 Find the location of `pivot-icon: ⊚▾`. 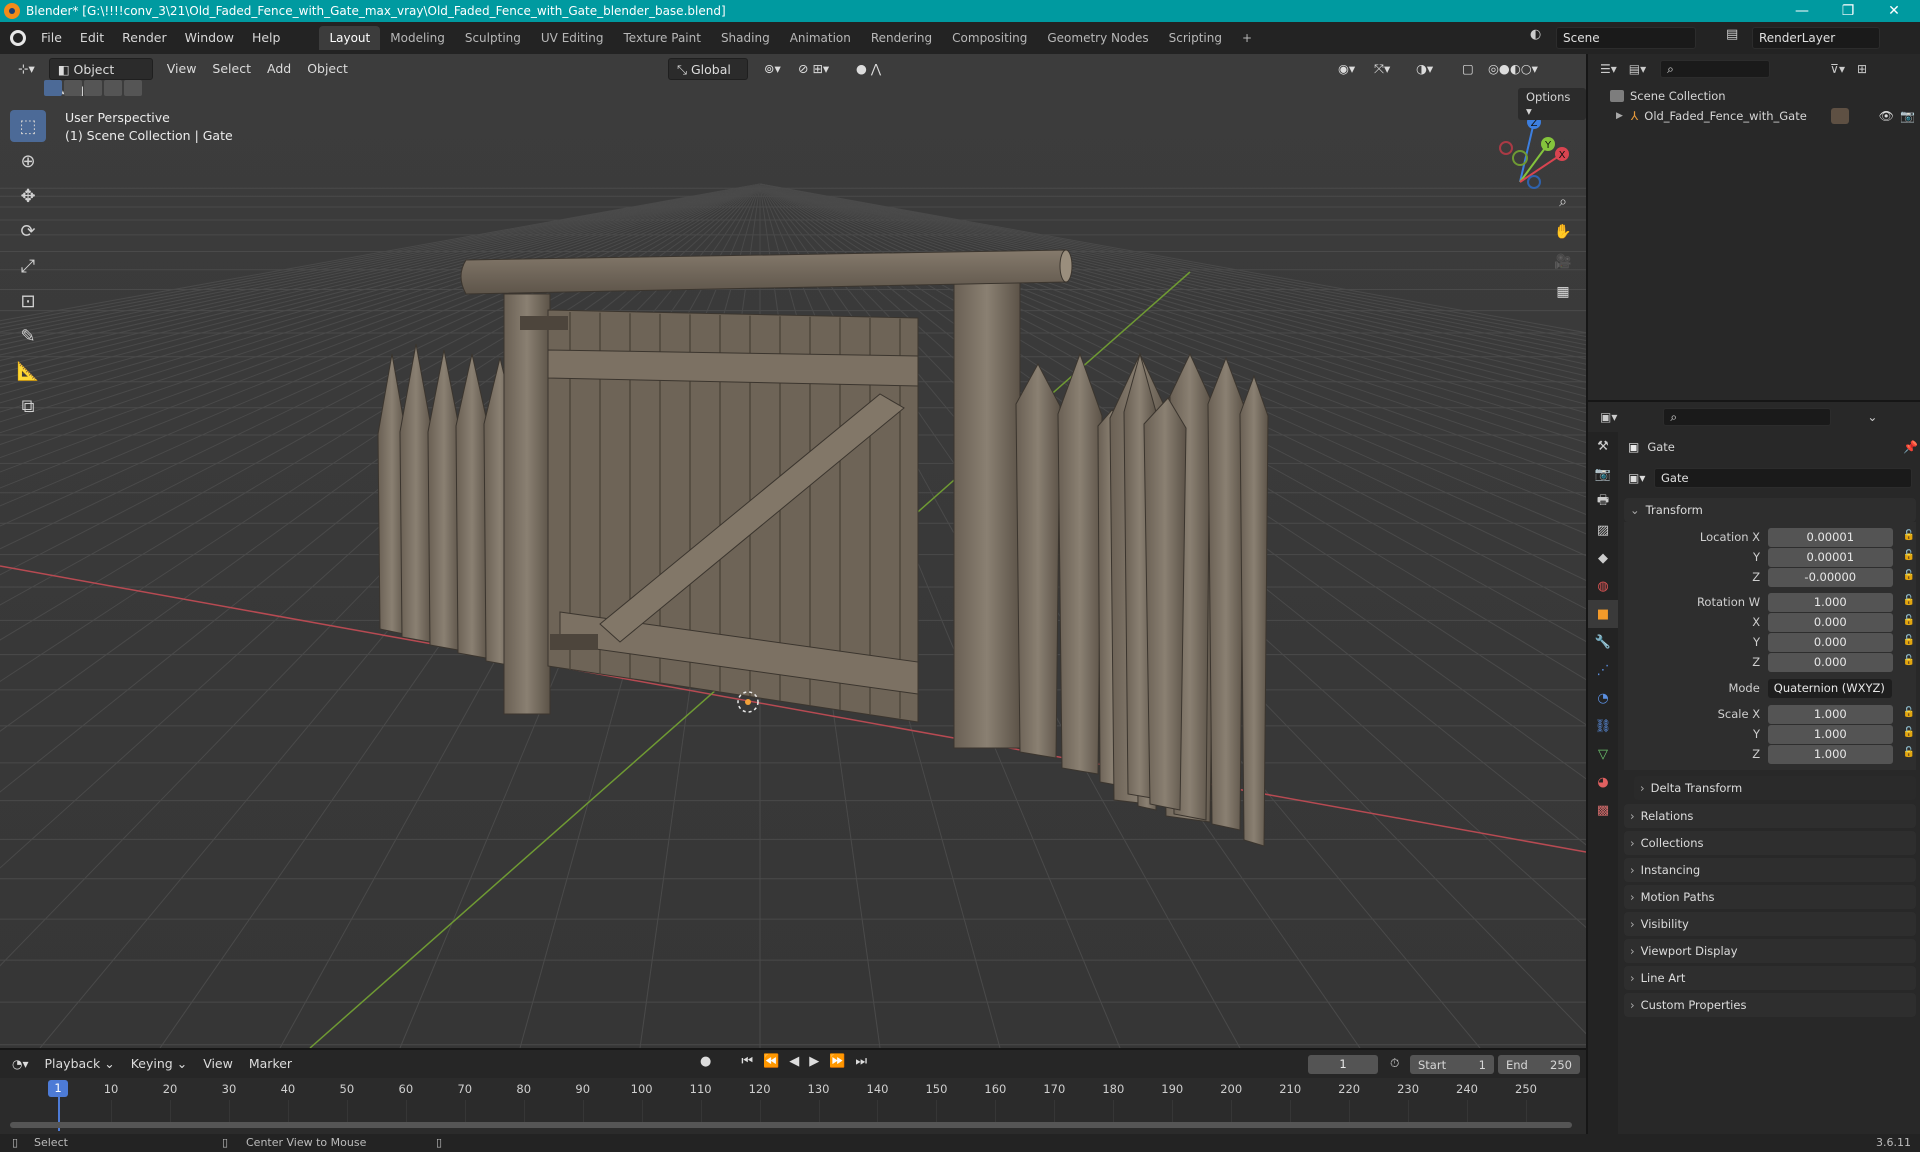

pivot-icon: ⊚▾ is located at coordinates (772, 69).